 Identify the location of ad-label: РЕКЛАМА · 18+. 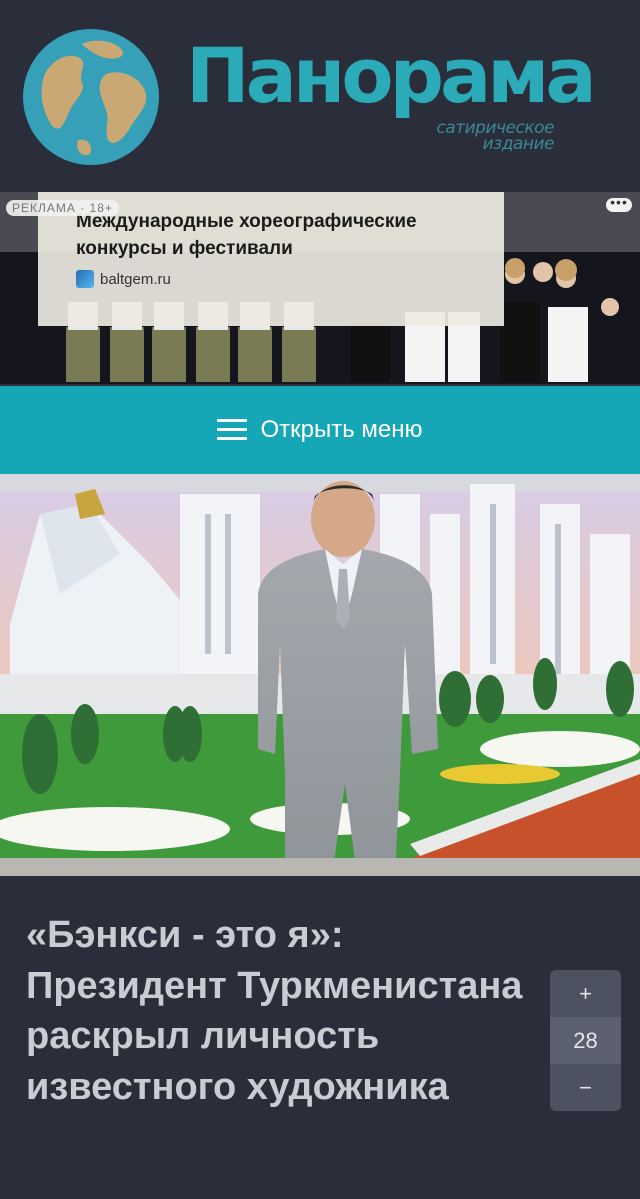
(62, 208).